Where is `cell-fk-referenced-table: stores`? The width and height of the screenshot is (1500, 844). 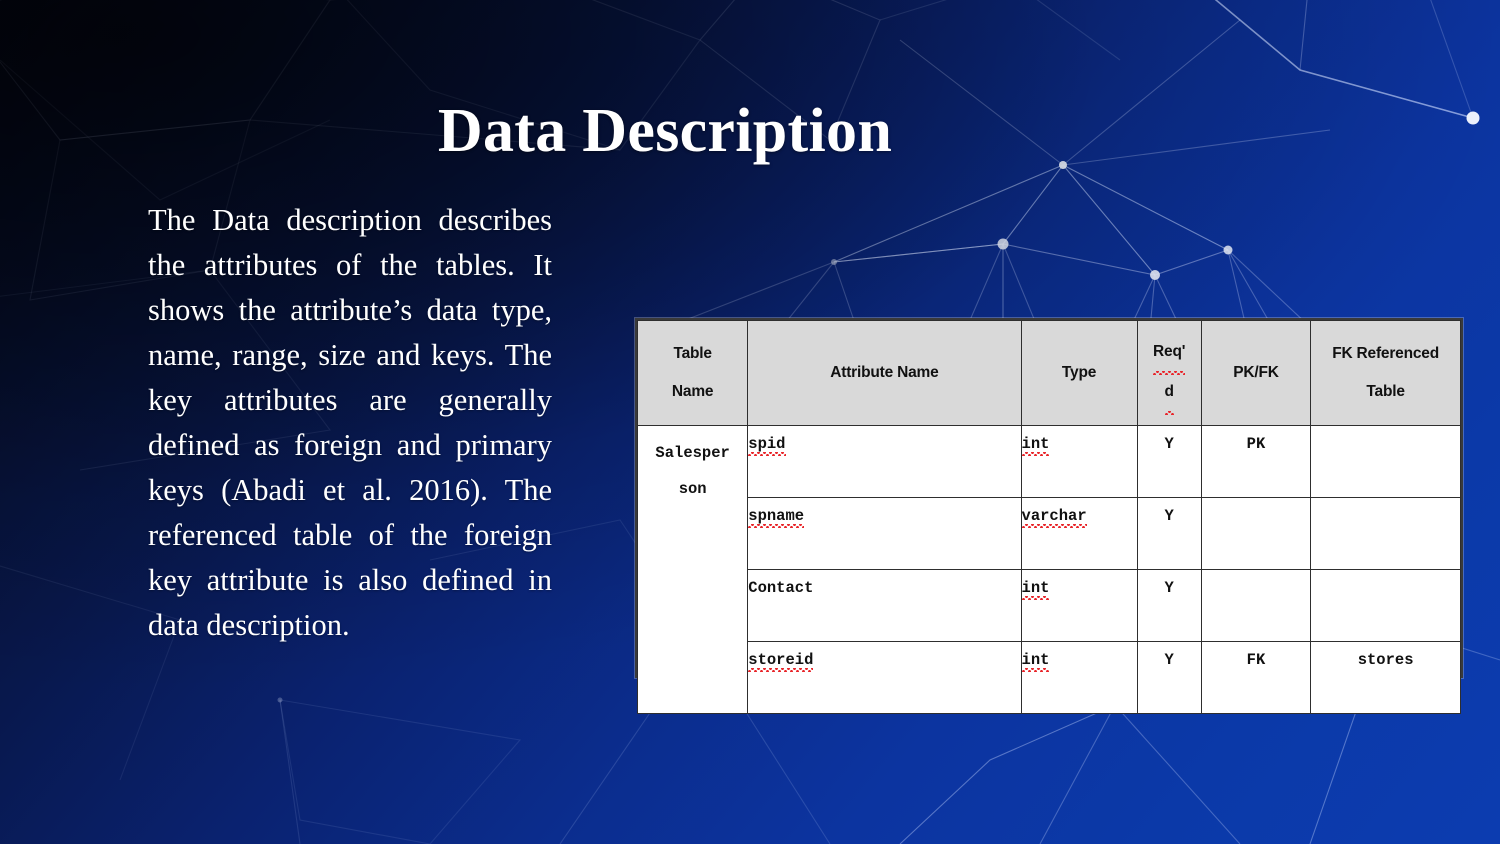 cell-fk-referenced-table: stores is located at coordinates (1385, 677).